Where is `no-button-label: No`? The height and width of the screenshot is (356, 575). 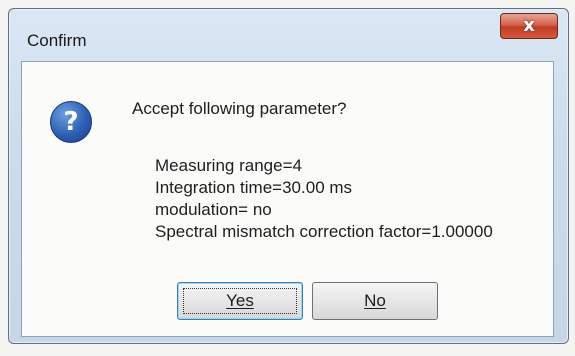 no-button-label: No is located at coordinates (375, 300).